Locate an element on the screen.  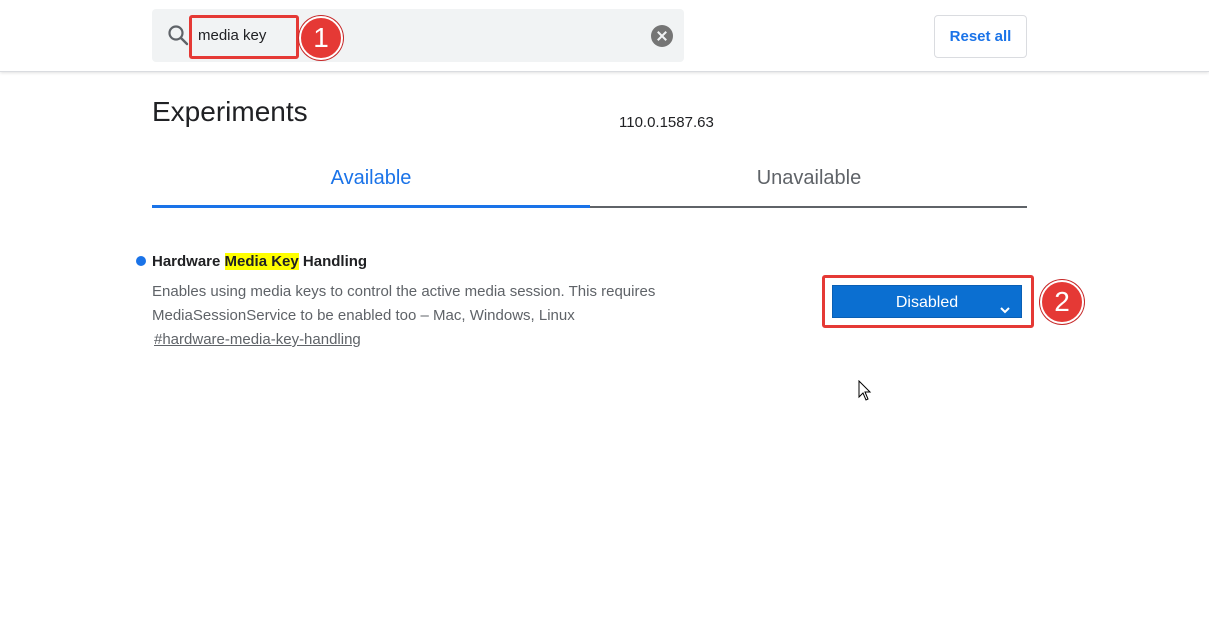
experiment-title: Hardware Media Key Handling is located at coordinates (259, 261).